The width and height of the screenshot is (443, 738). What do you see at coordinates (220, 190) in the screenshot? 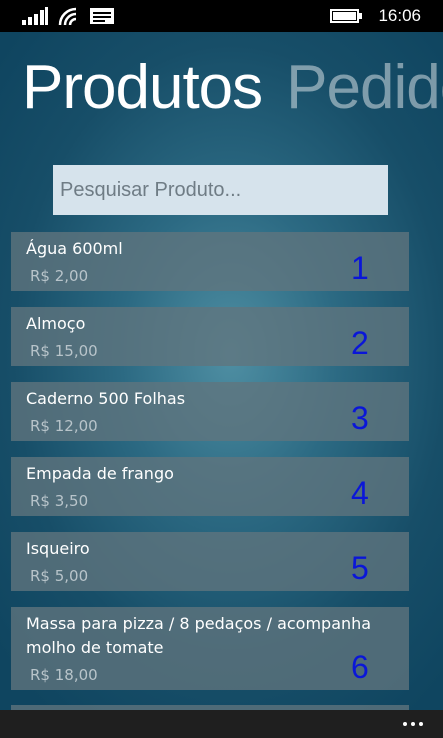
I see `search-input` at bounding box center [220, 190].